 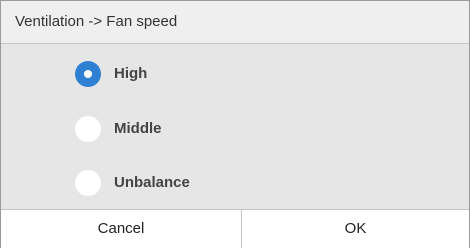 What do you see at coordinates (225, 130) in the screenshot?
I see `option-middle: Middle` at bounding box center [225, 130].